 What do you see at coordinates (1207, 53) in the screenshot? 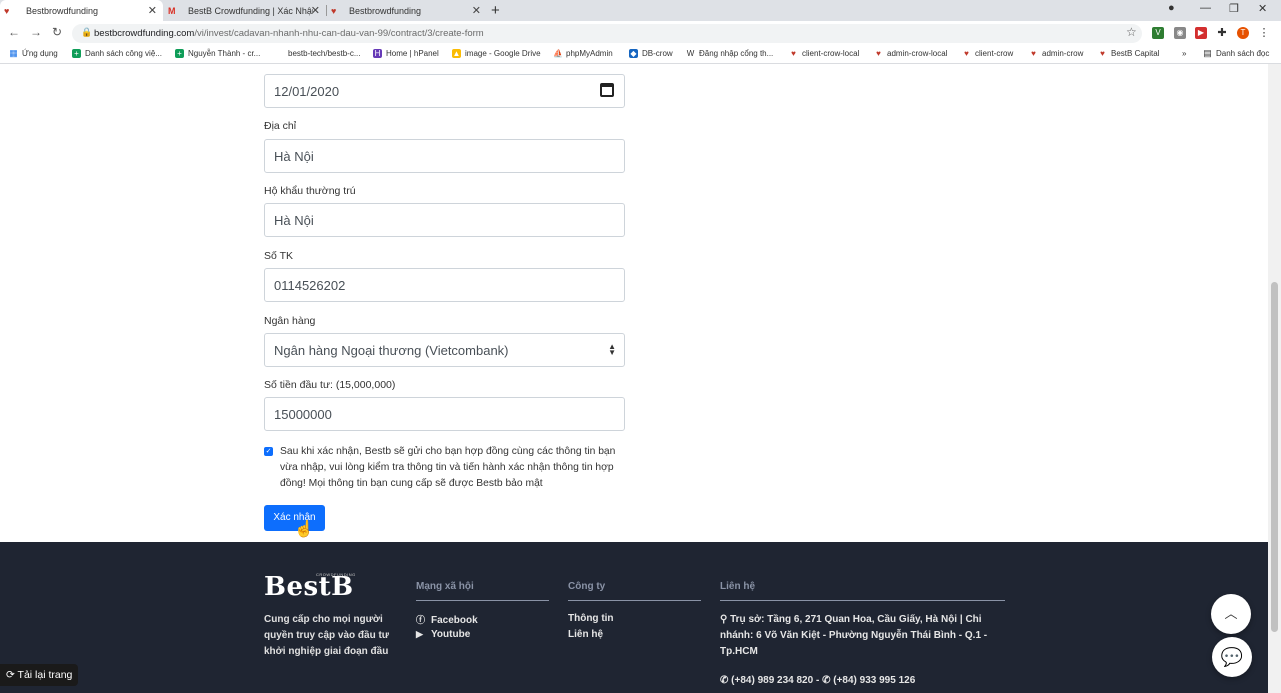
I see `reading-list-icon: ▤` at bounding box center [1207, 53].